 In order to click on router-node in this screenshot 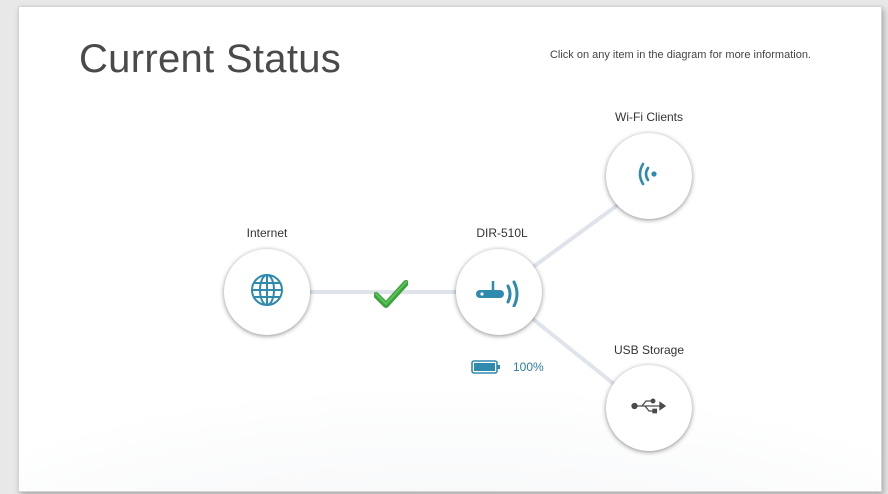, I will do `click(499, 292)`.